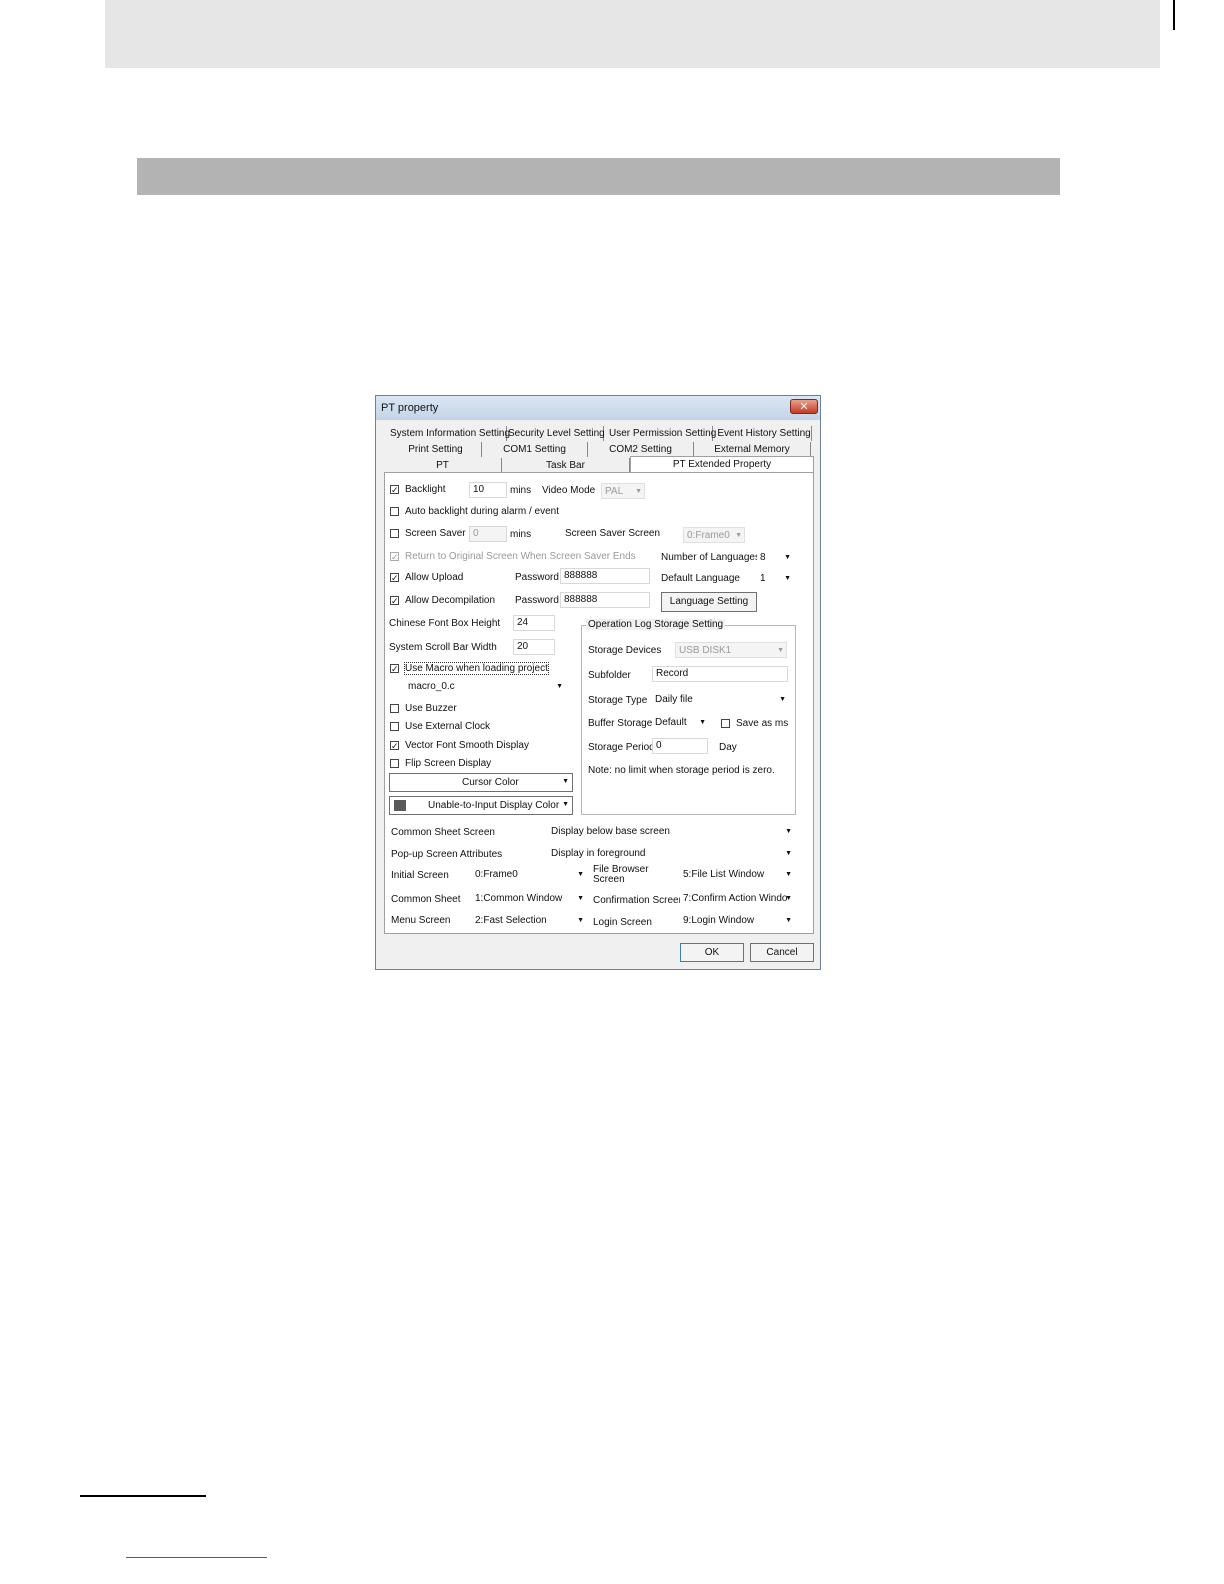 Image resolution: width=1224 pixels, height=1584 pixels. What do you see at coordinates (448, 726) in the screenshot?
I see `use-external-clock-label: Use External Clock` at bounding box center [448, 726].